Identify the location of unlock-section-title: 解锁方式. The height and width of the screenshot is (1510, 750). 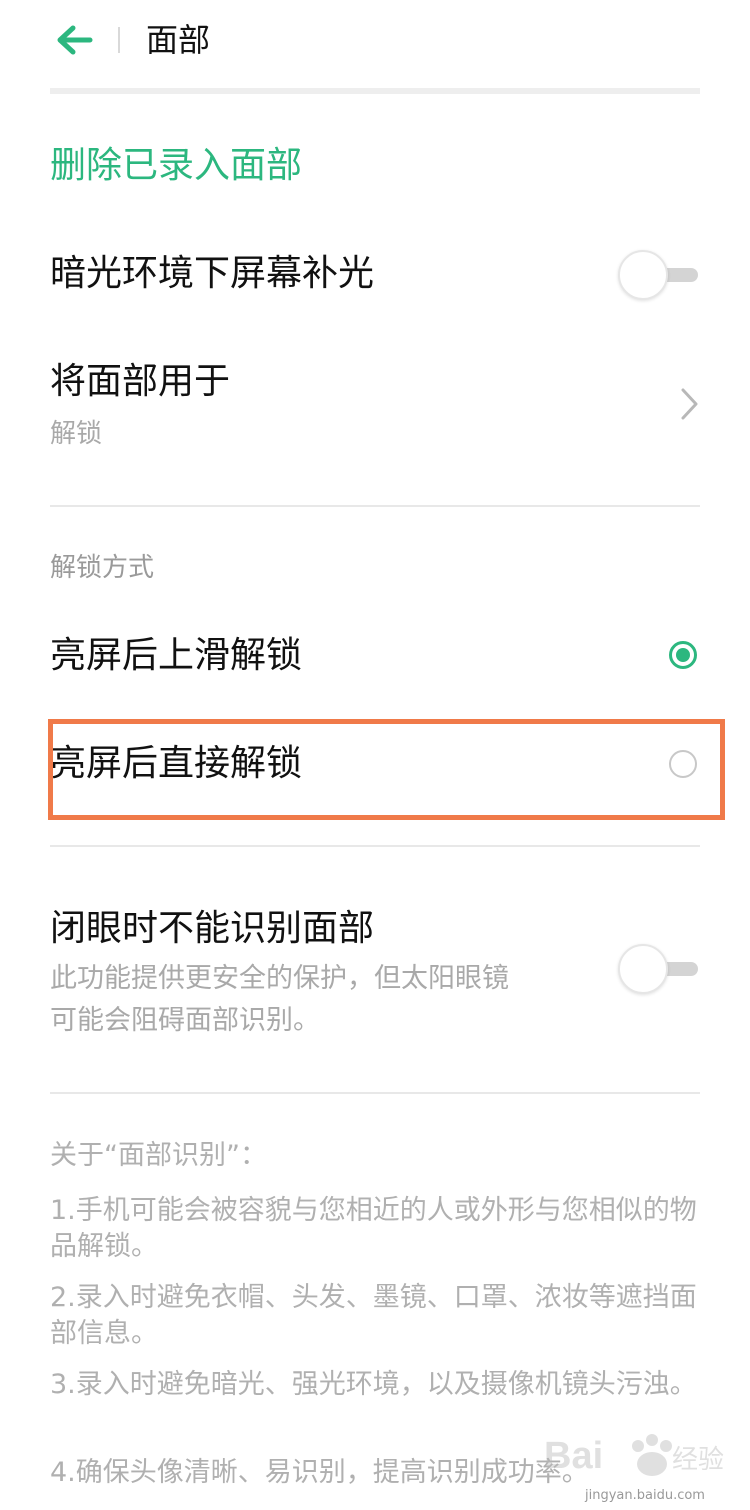
(102, 568).